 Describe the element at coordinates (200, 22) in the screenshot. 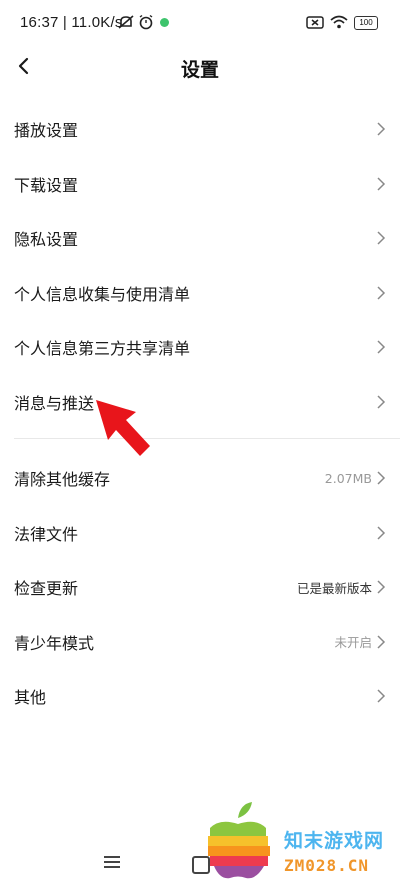

I see `status-bar: 16:37 | 11.0K/s 100` at that location.